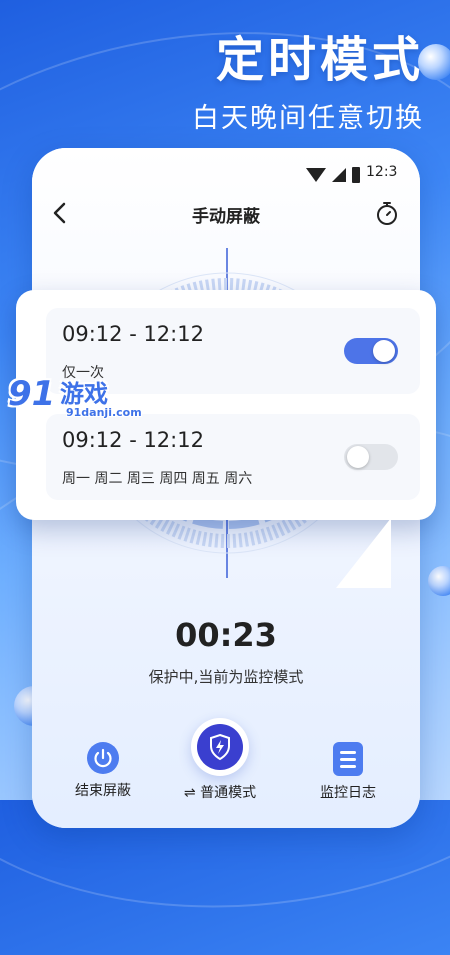  I want to click on protection-status: 保护中,当前为监控模式, so click(226, 677).